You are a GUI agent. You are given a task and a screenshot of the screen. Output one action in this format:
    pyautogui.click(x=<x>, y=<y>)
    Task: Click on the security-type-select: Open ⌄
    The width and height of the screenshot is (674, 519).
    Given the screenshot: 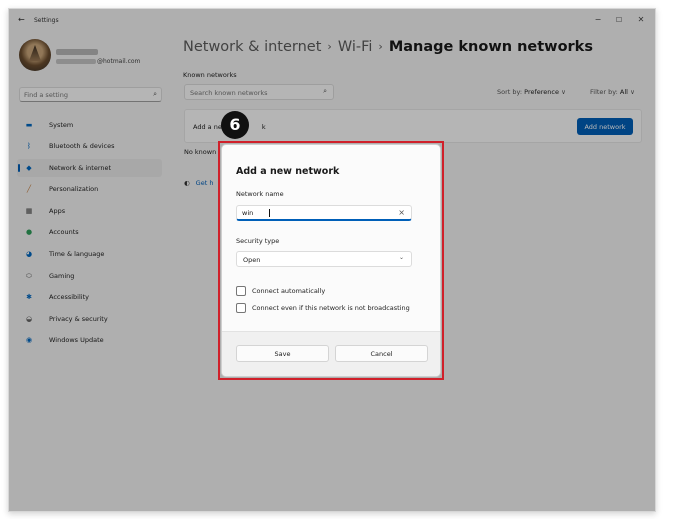 What is the action you would take?
    pyautogui.click(x=324, y=259)
    